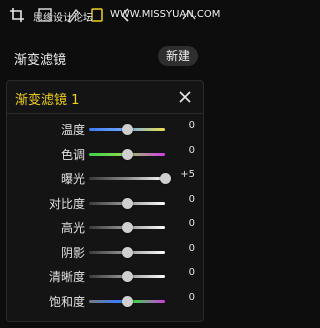  I want to click on slider-label: 高光, so click(72, 228).